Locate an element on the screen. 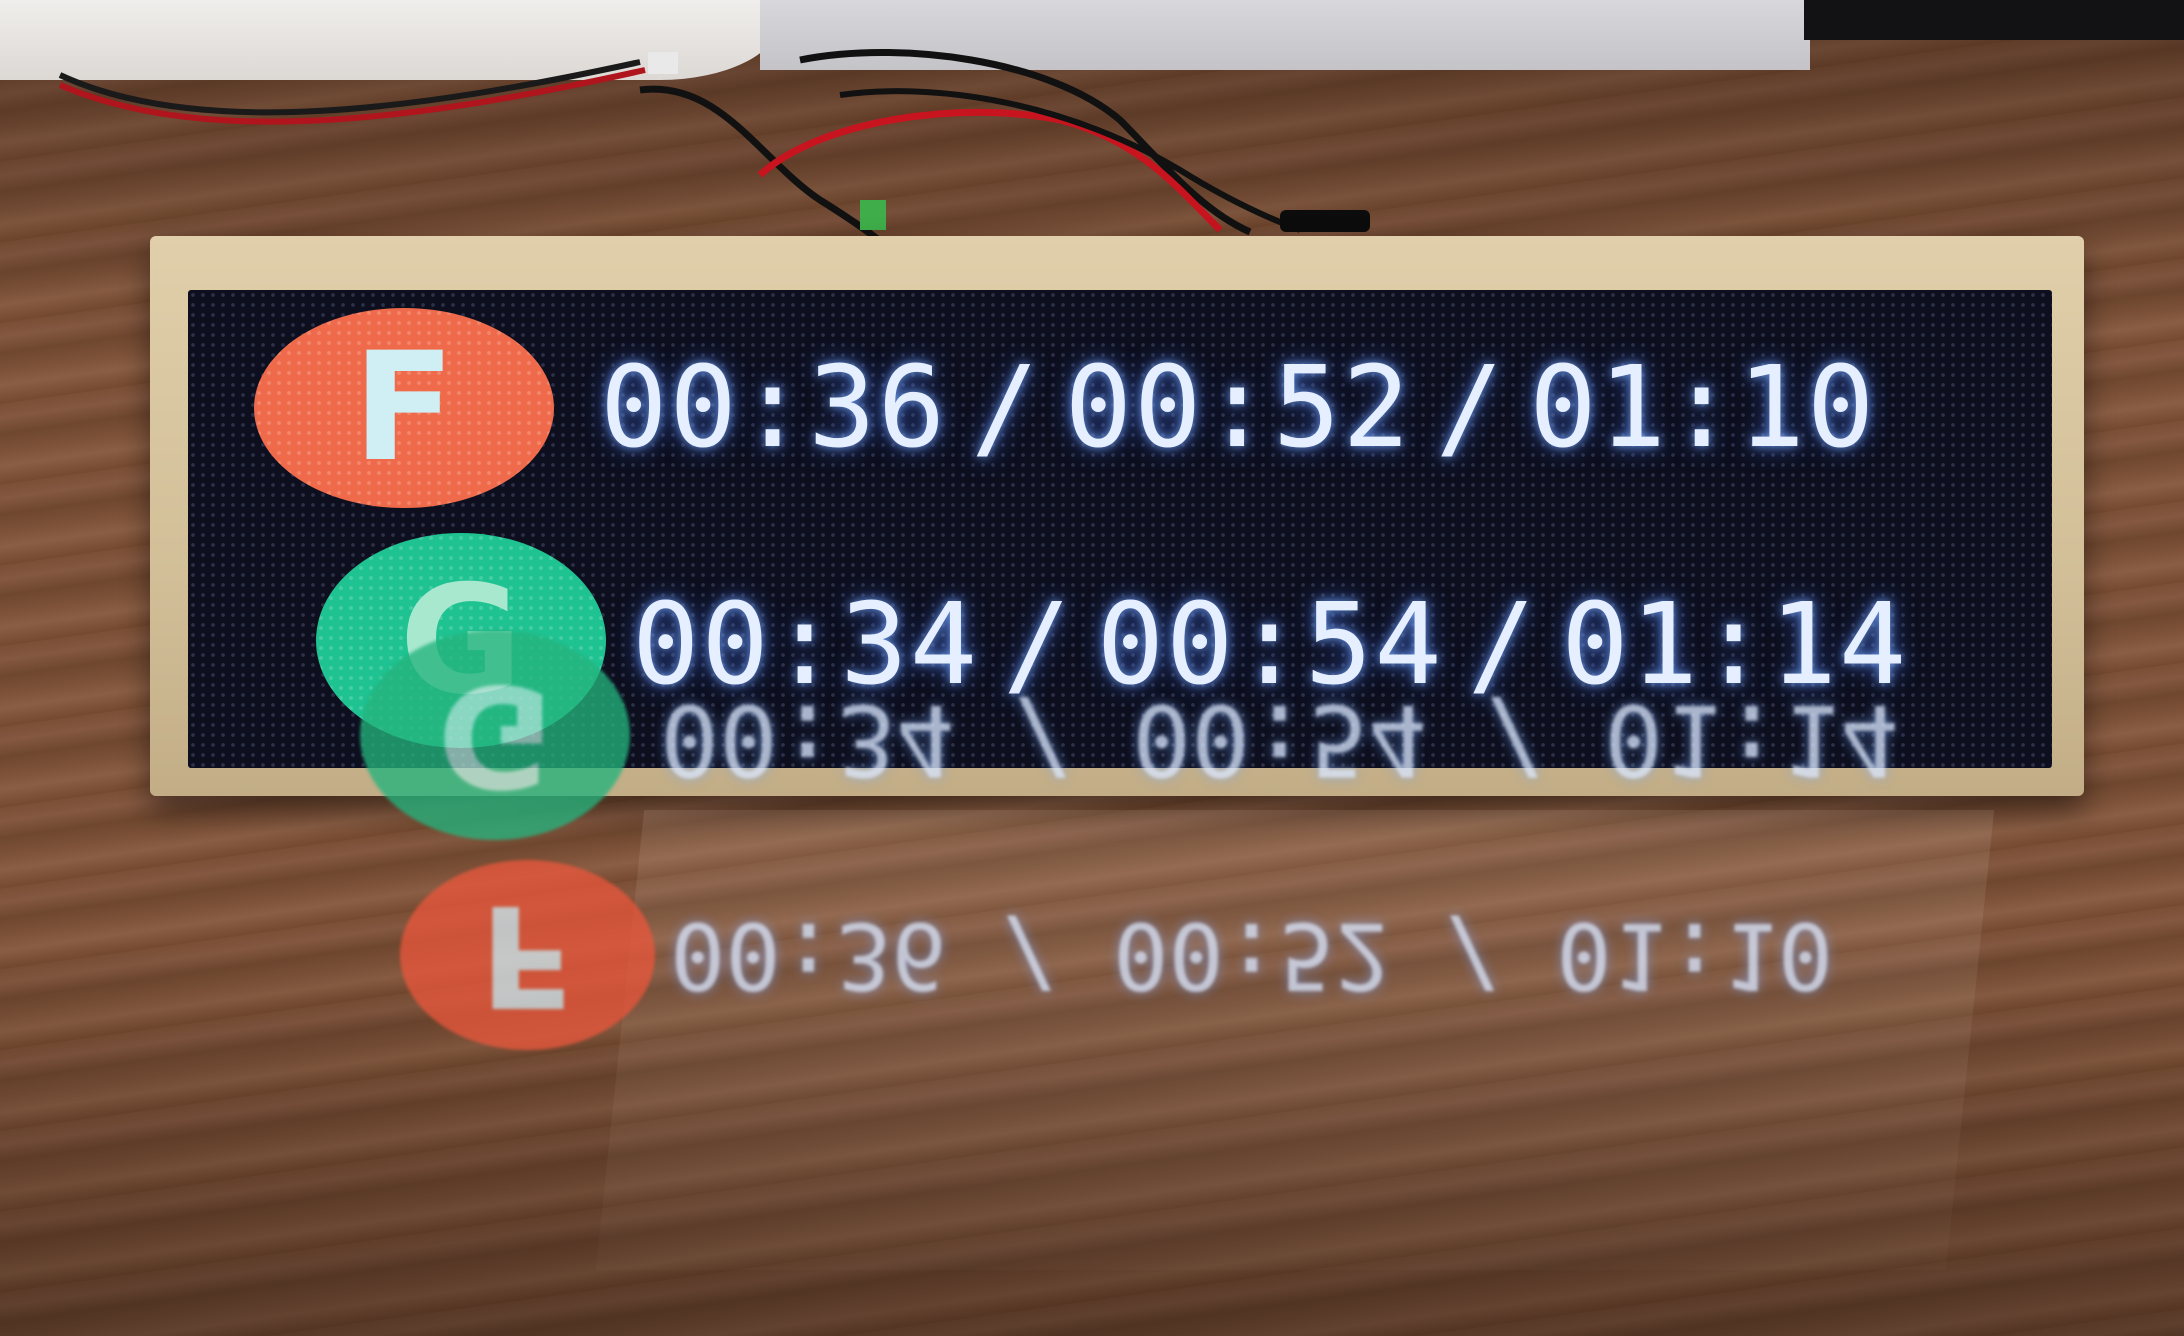 This screenshot has width=2184, height=1336. jst-connector is located at coordinates (663, 63).